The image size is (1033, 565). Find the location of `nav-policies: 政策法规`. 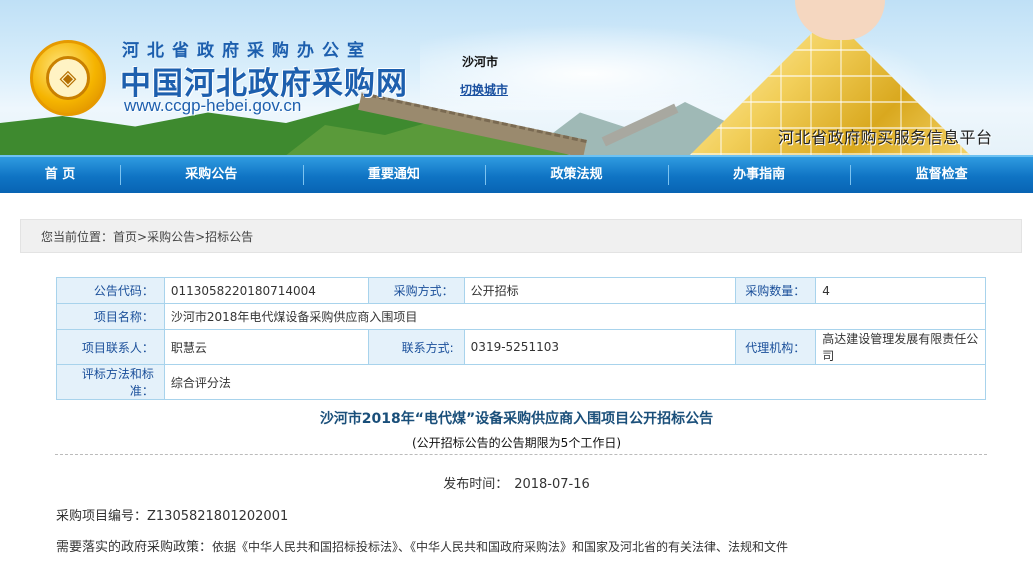

nav-policies: 政策法规 is located at coordinates (576, 175).